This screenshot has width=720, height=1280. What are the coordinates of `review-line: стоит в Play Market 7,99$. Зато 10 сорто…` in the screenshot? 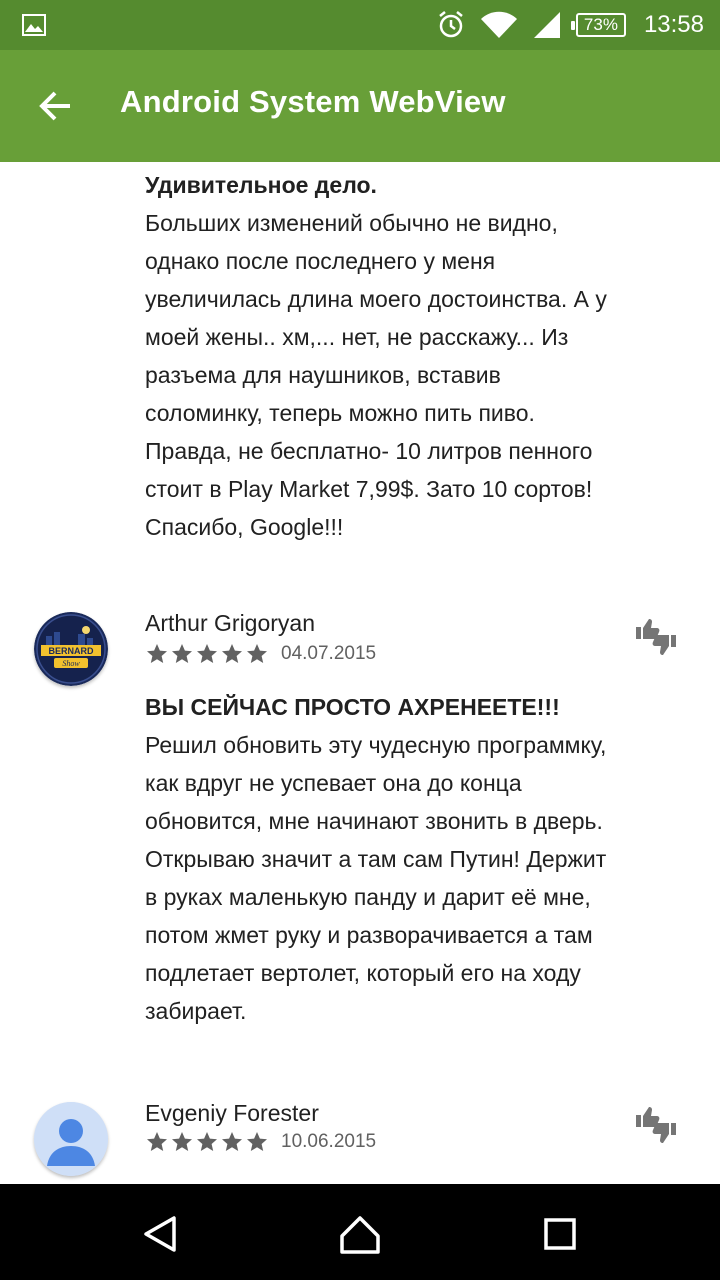 It's located at (369, 489).